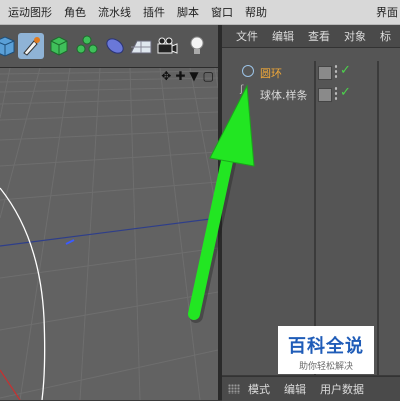 The height and width of the screenshot is (401, 400). I want to click on tab-tags: 标, so click(385, 36).